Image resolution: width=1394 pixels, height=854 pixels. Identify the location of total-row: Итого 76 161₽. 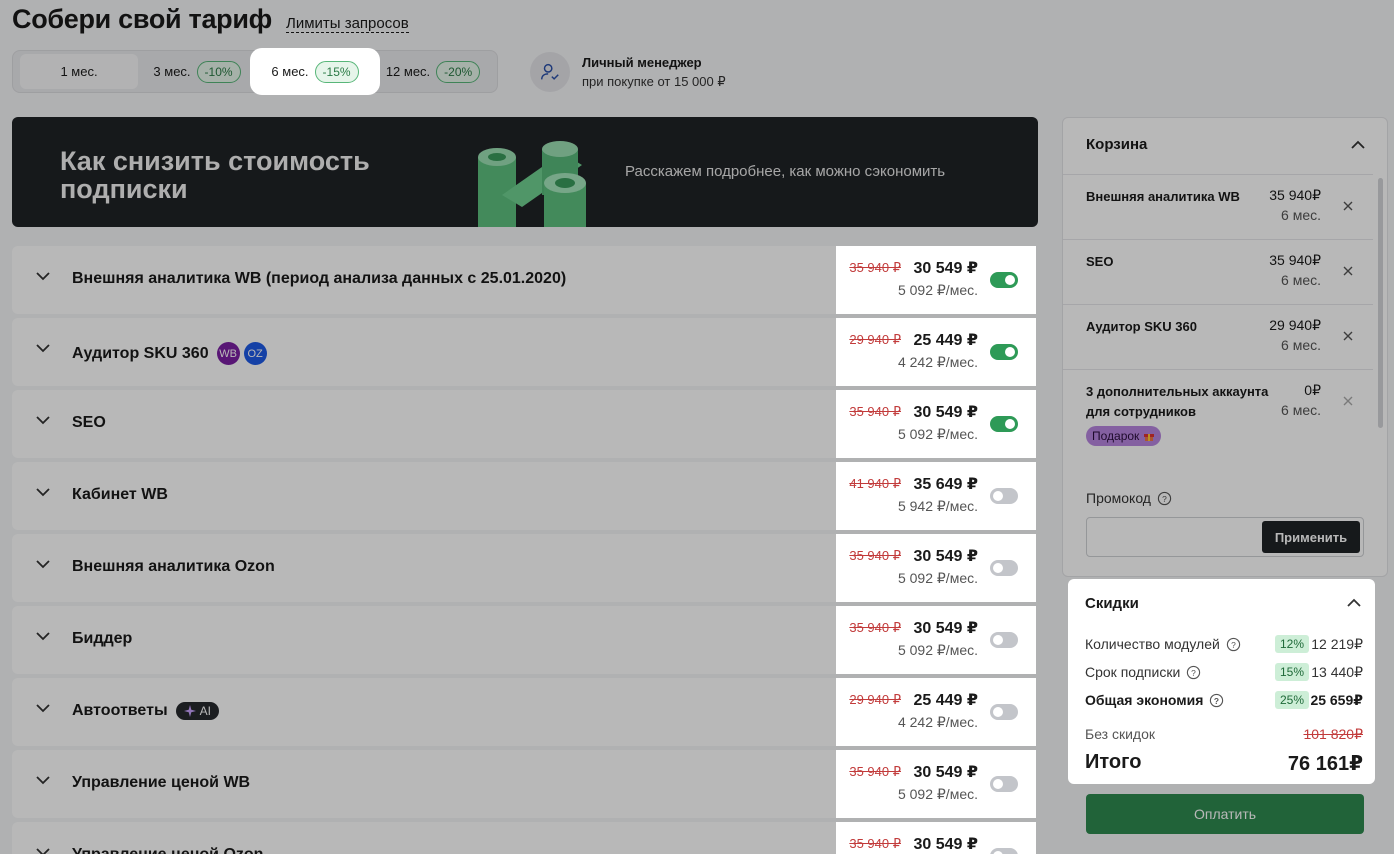
(1224, 763).